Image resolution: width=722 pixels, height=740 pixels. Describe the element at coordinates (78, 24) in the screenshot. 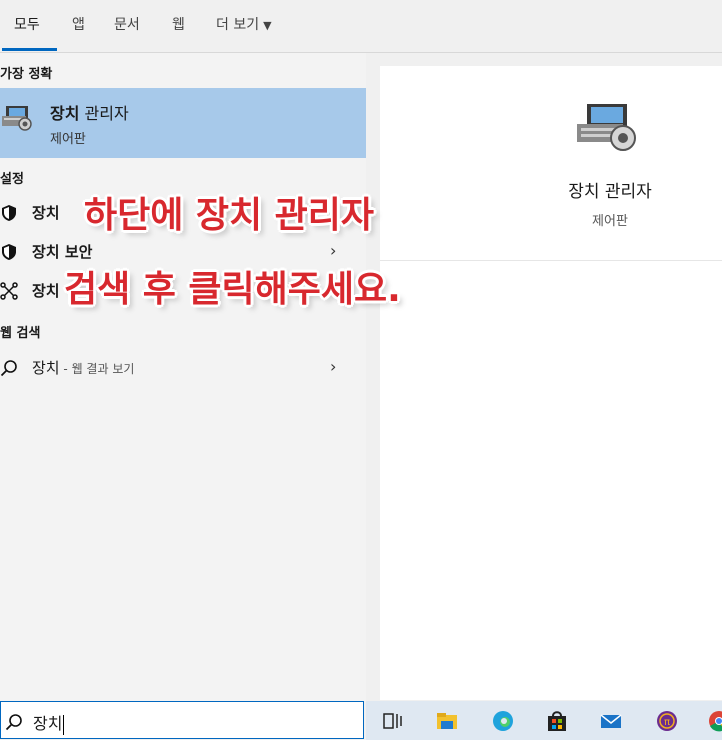

I see `tab-apps: 앱` at that location.